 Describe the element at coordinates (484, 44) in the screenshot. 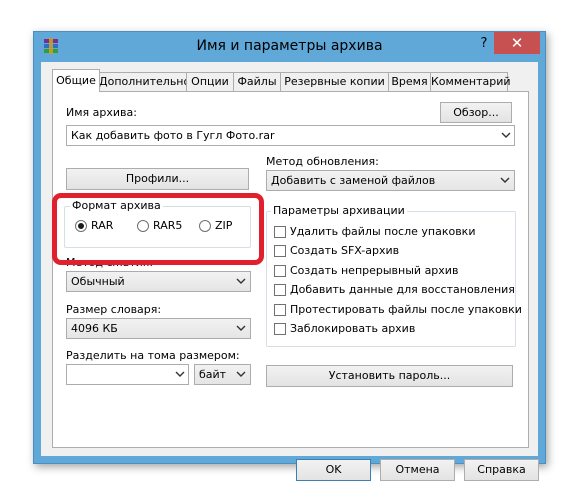

I see `help-title-button: ?` at that location.